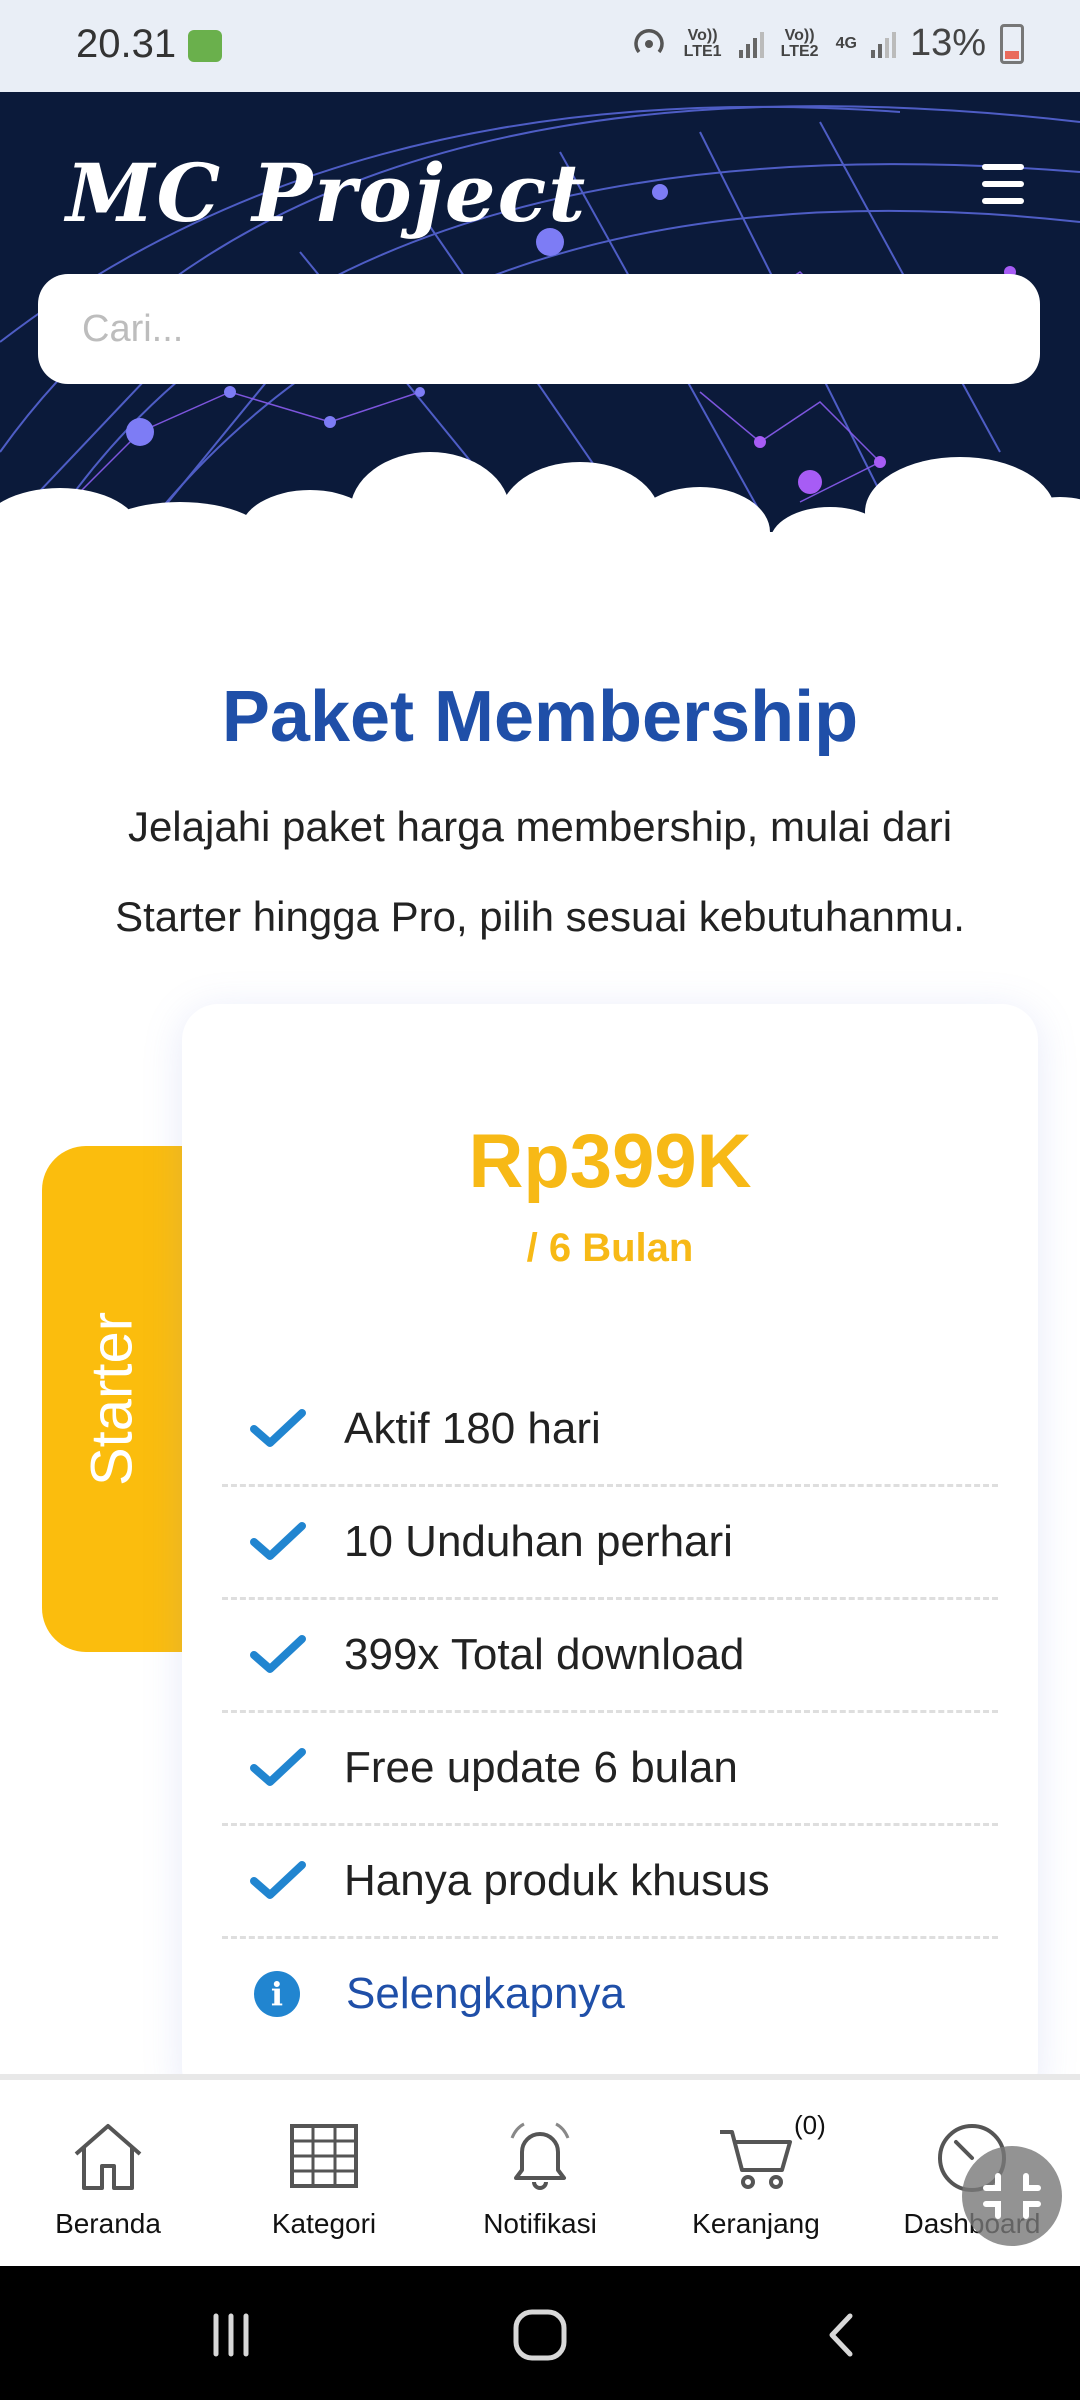  What do you see at coordinates (751, 44) in the screenshot?
I see `signal-icon` at bounding box center [751, 44].